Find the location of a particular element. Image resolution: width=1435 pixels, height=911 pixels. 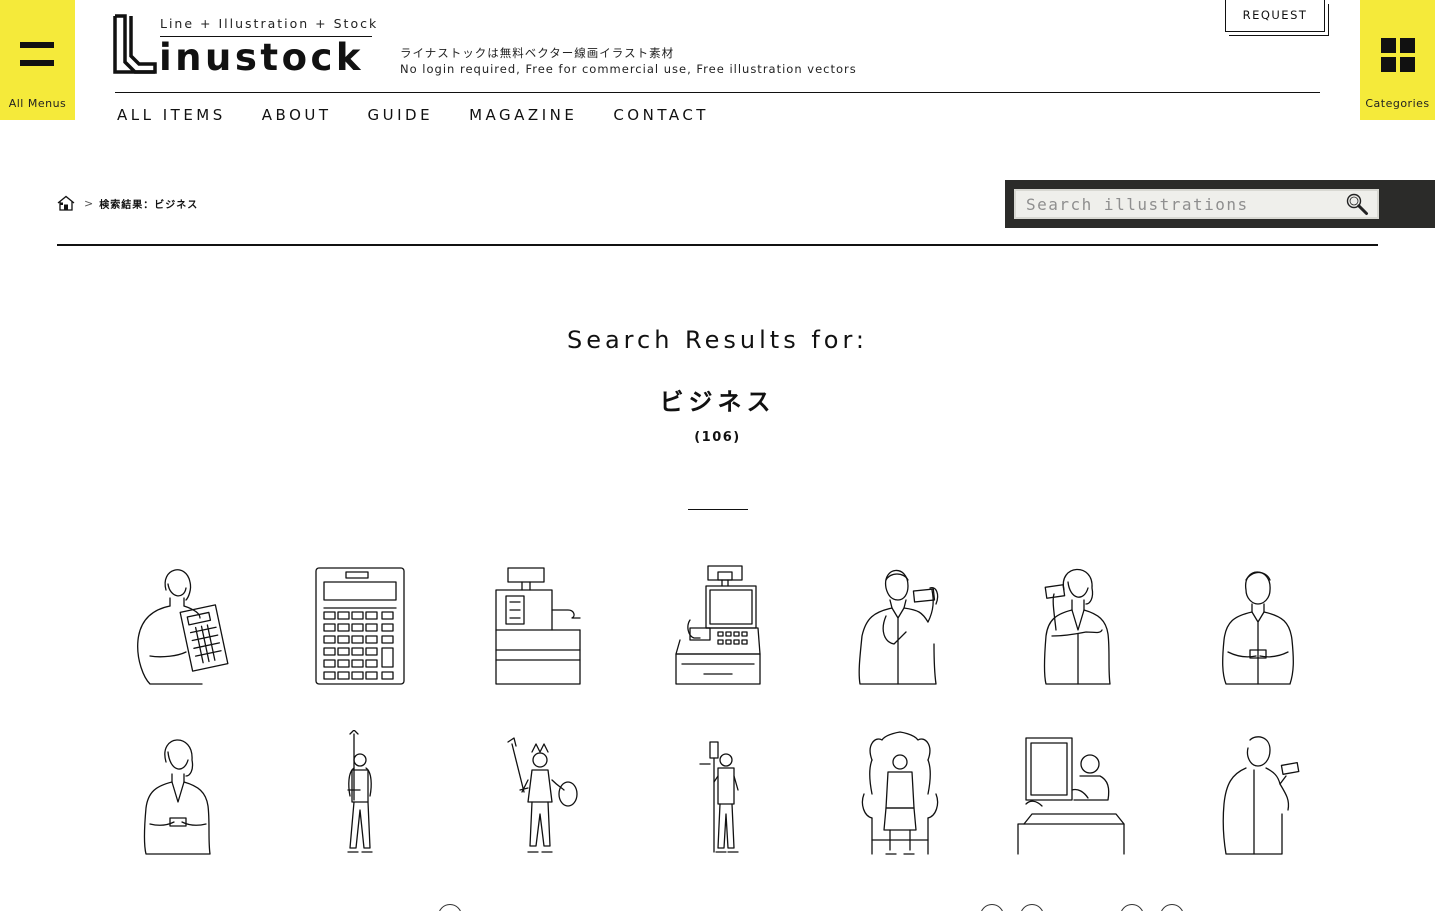

nav-guide: GUIDE is located at coordinates (401, 115).